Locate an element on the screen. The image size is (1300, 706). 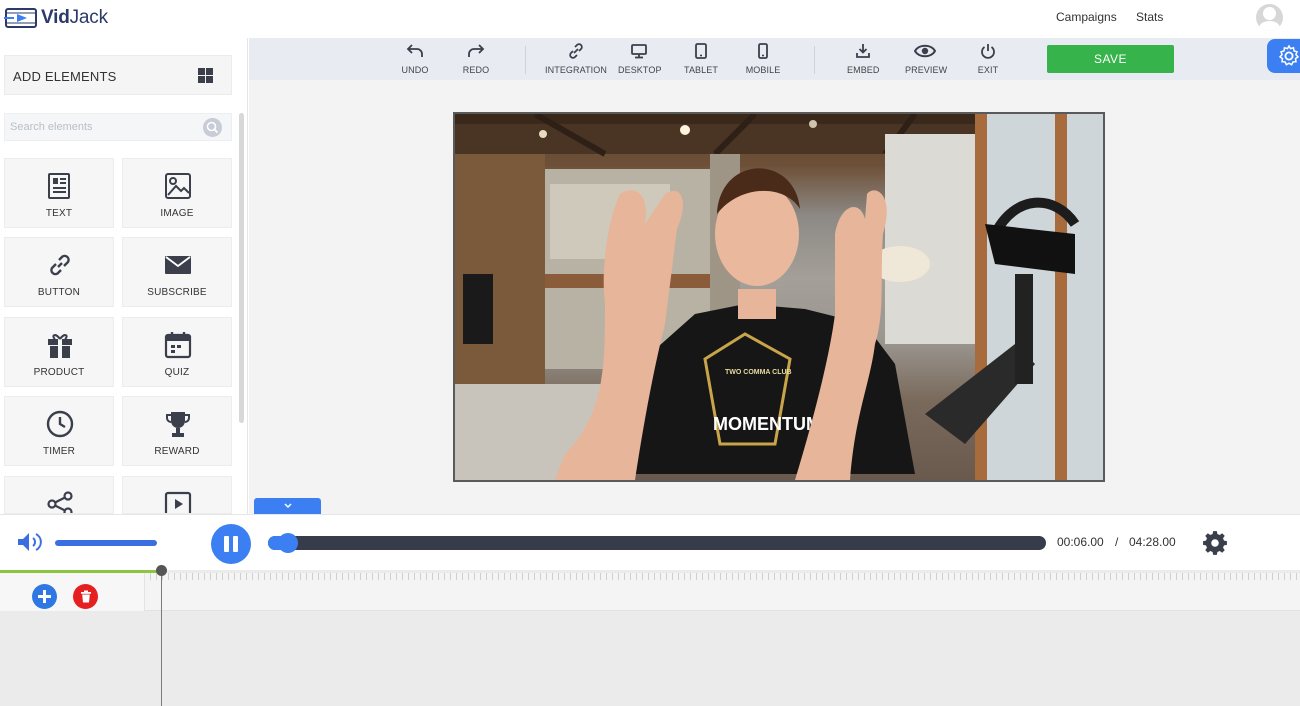
duration: 04:28.00 is located at coordinates (1152, 542).